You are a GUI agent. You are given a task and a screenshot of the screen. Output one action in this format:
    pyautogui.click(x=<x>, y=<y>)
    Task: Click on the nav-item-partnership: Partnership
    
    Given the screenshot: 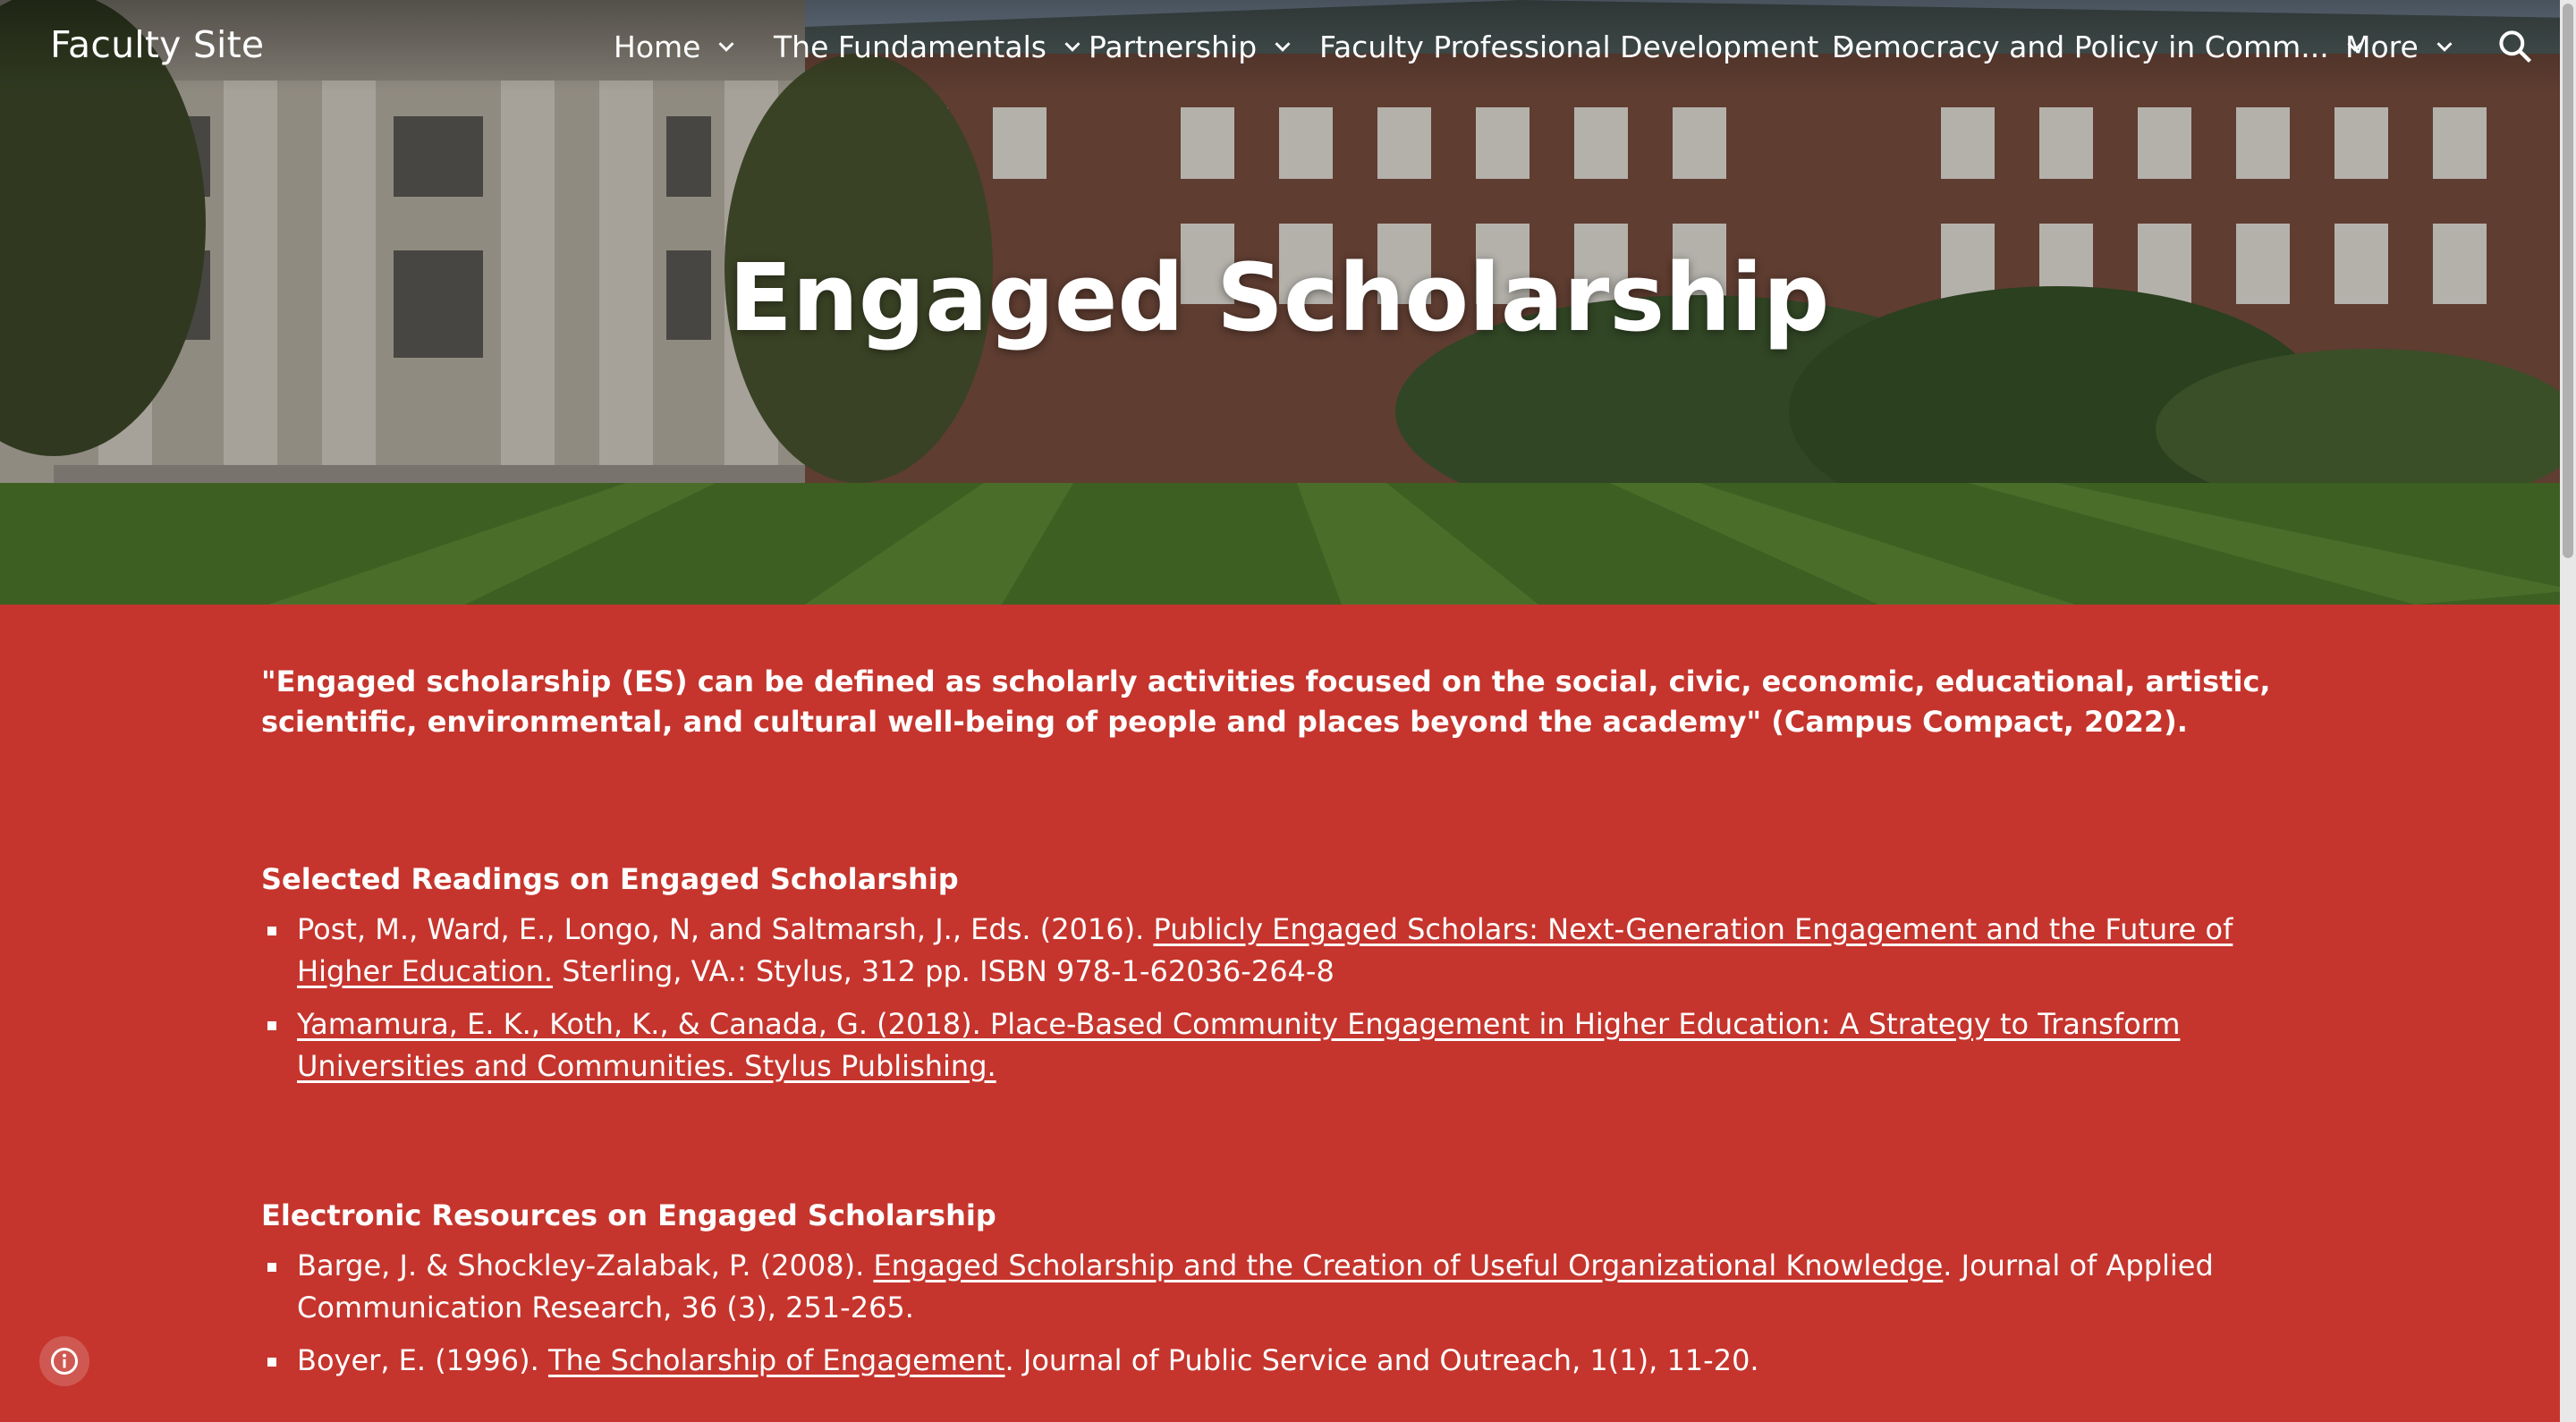 What is the action you would take?
    pyautogui.click(x=1192, y=46)
    